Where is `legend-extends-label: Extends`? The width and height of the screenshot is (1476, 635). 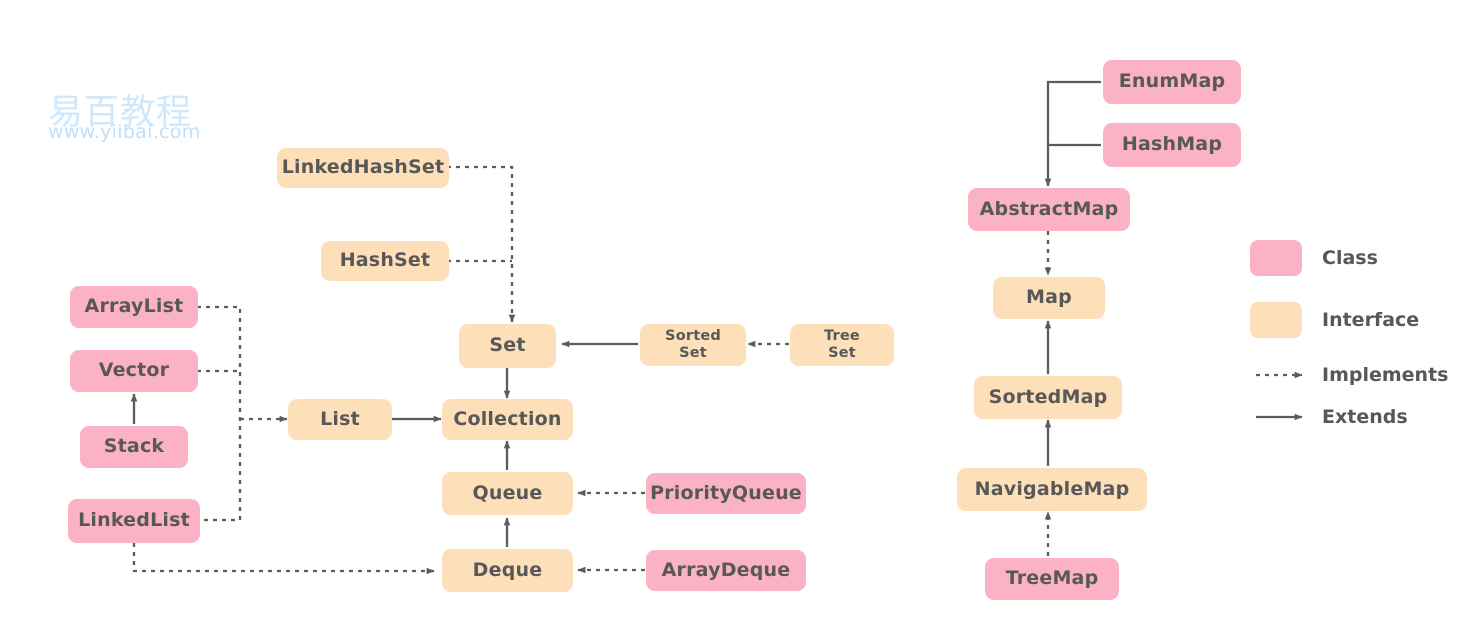 legend-extends-label: Extends is located at coordinates (1365, 417).